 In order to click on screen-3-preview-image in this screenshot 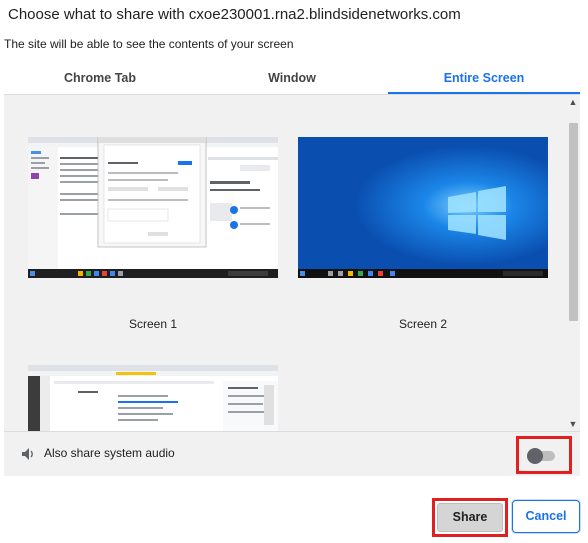, I will do `click(153, 398)`.